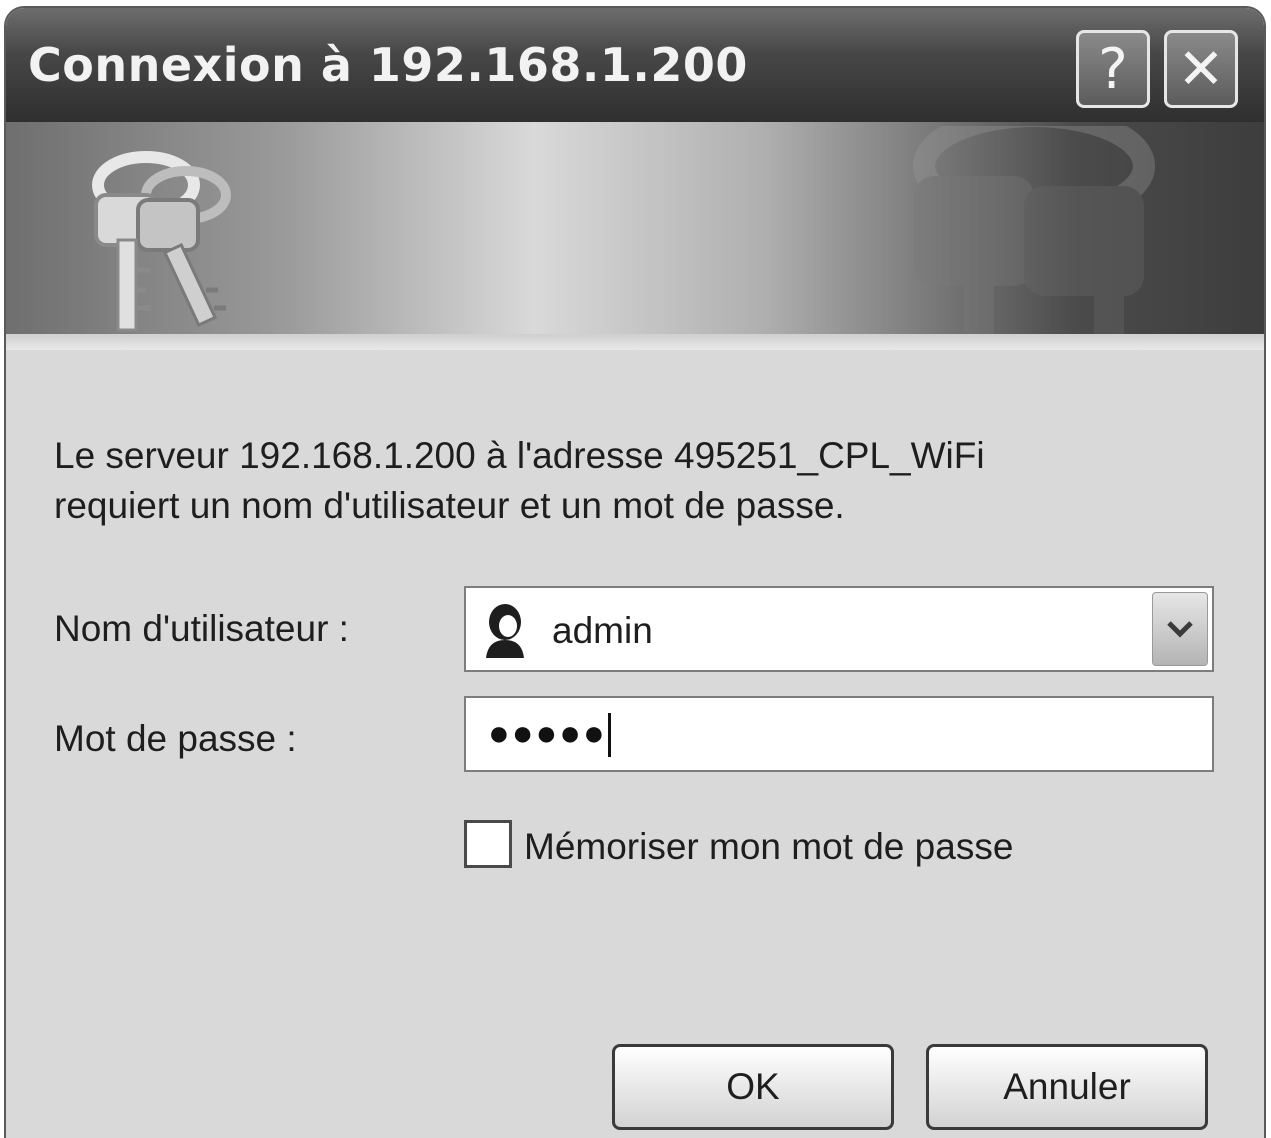  What do you see at coordinates (201, 628) in the screenshot?
I see `username-label: Nom d'utilisateur :` at bounding box center [201, 628].